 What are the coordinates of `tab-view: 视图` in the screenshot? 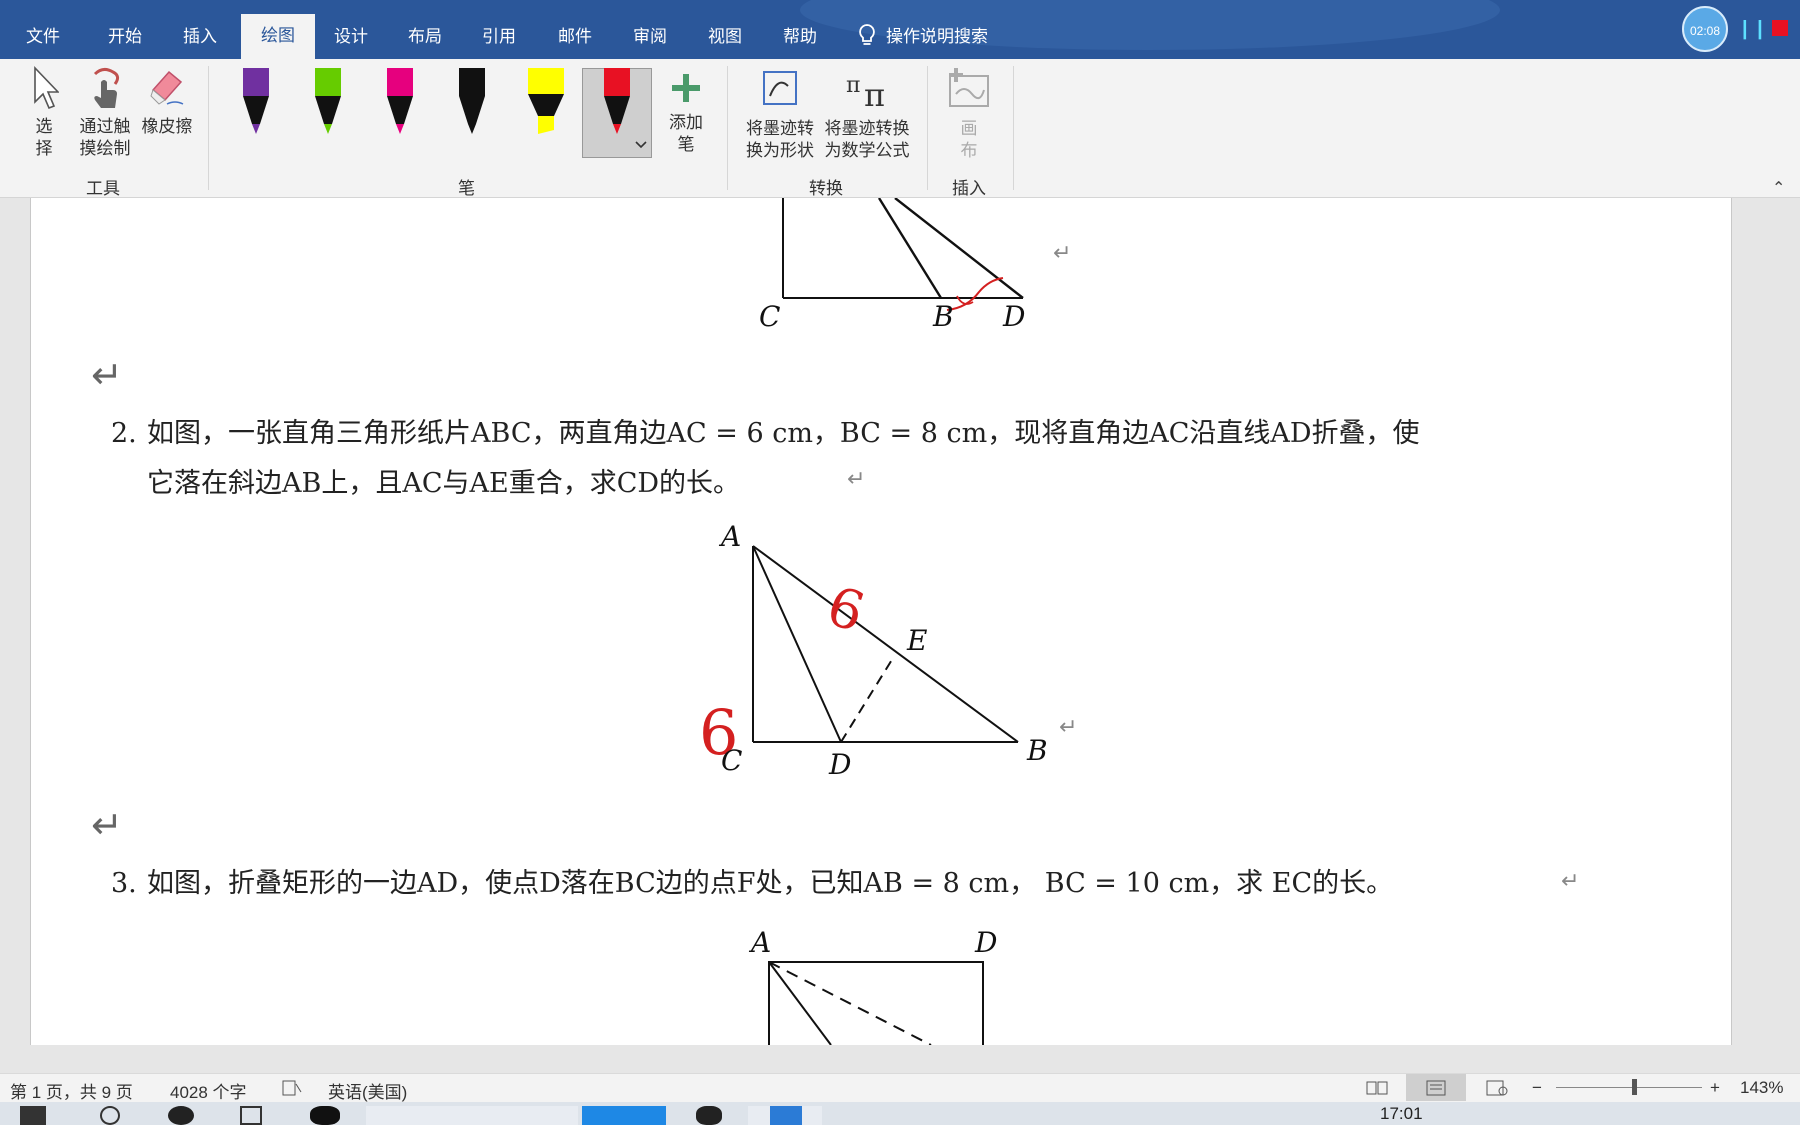 It's located at (725, 34).